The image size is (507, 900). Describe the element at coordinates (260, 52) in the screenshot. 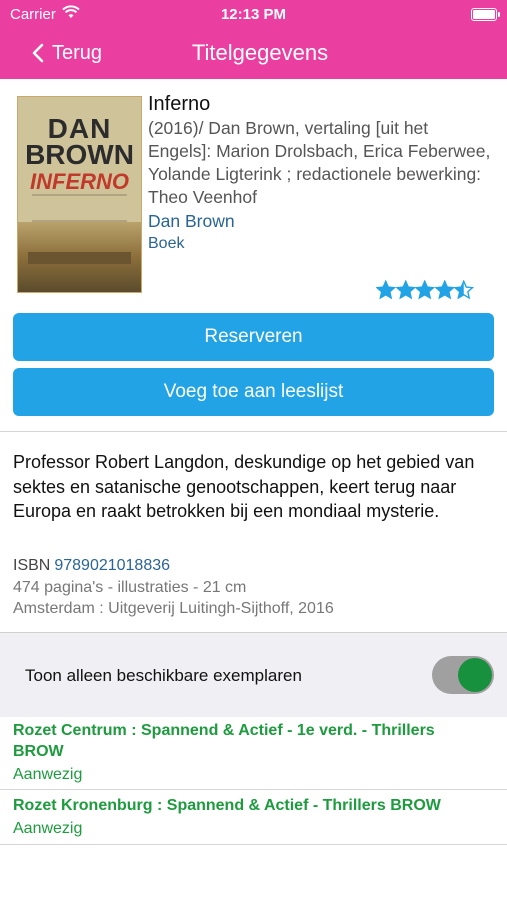

I see `page-title: Titelgegevens` at that location.